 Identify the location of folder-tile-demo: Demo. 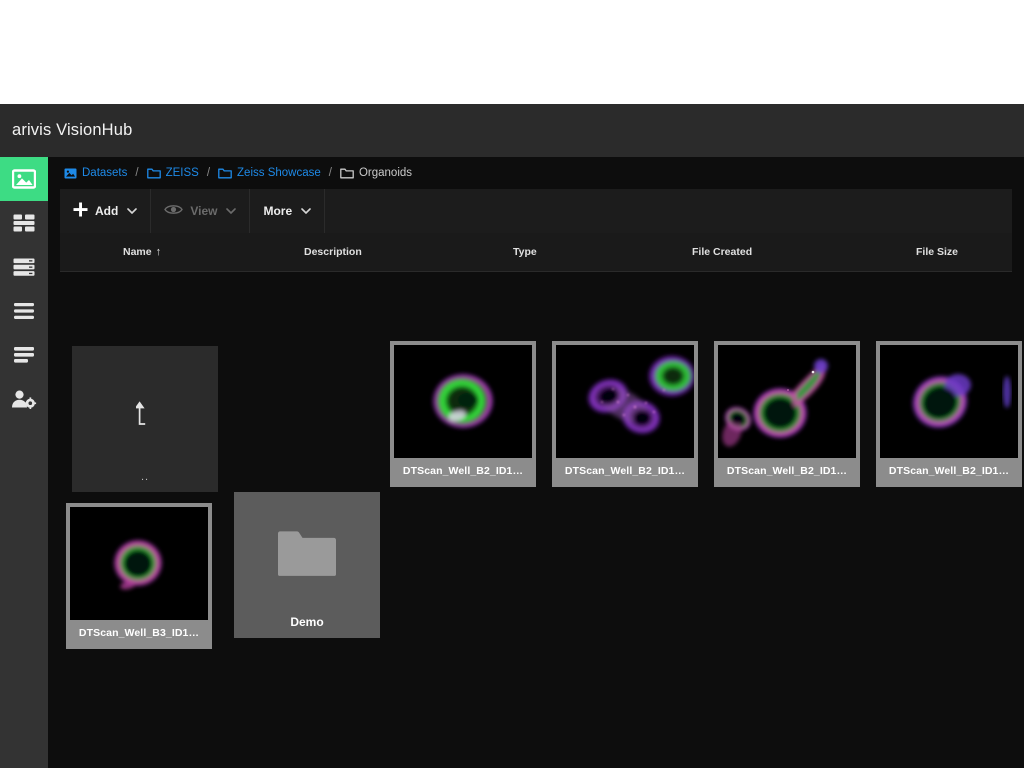
(307, 565).